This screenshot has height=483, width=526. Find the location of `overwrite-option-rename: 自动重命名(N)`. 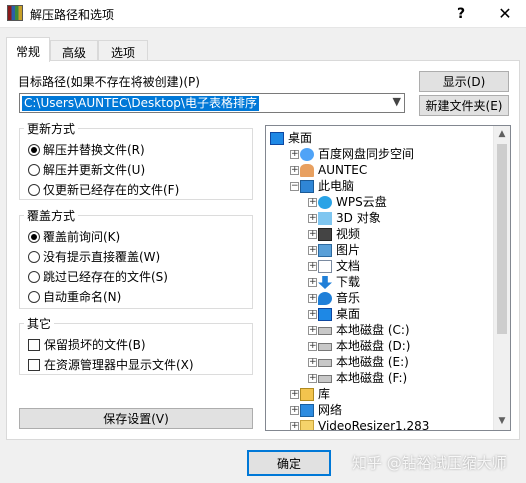

overwrite-option-rename: 自动重命名(N) is located at coordinates (74, 296).